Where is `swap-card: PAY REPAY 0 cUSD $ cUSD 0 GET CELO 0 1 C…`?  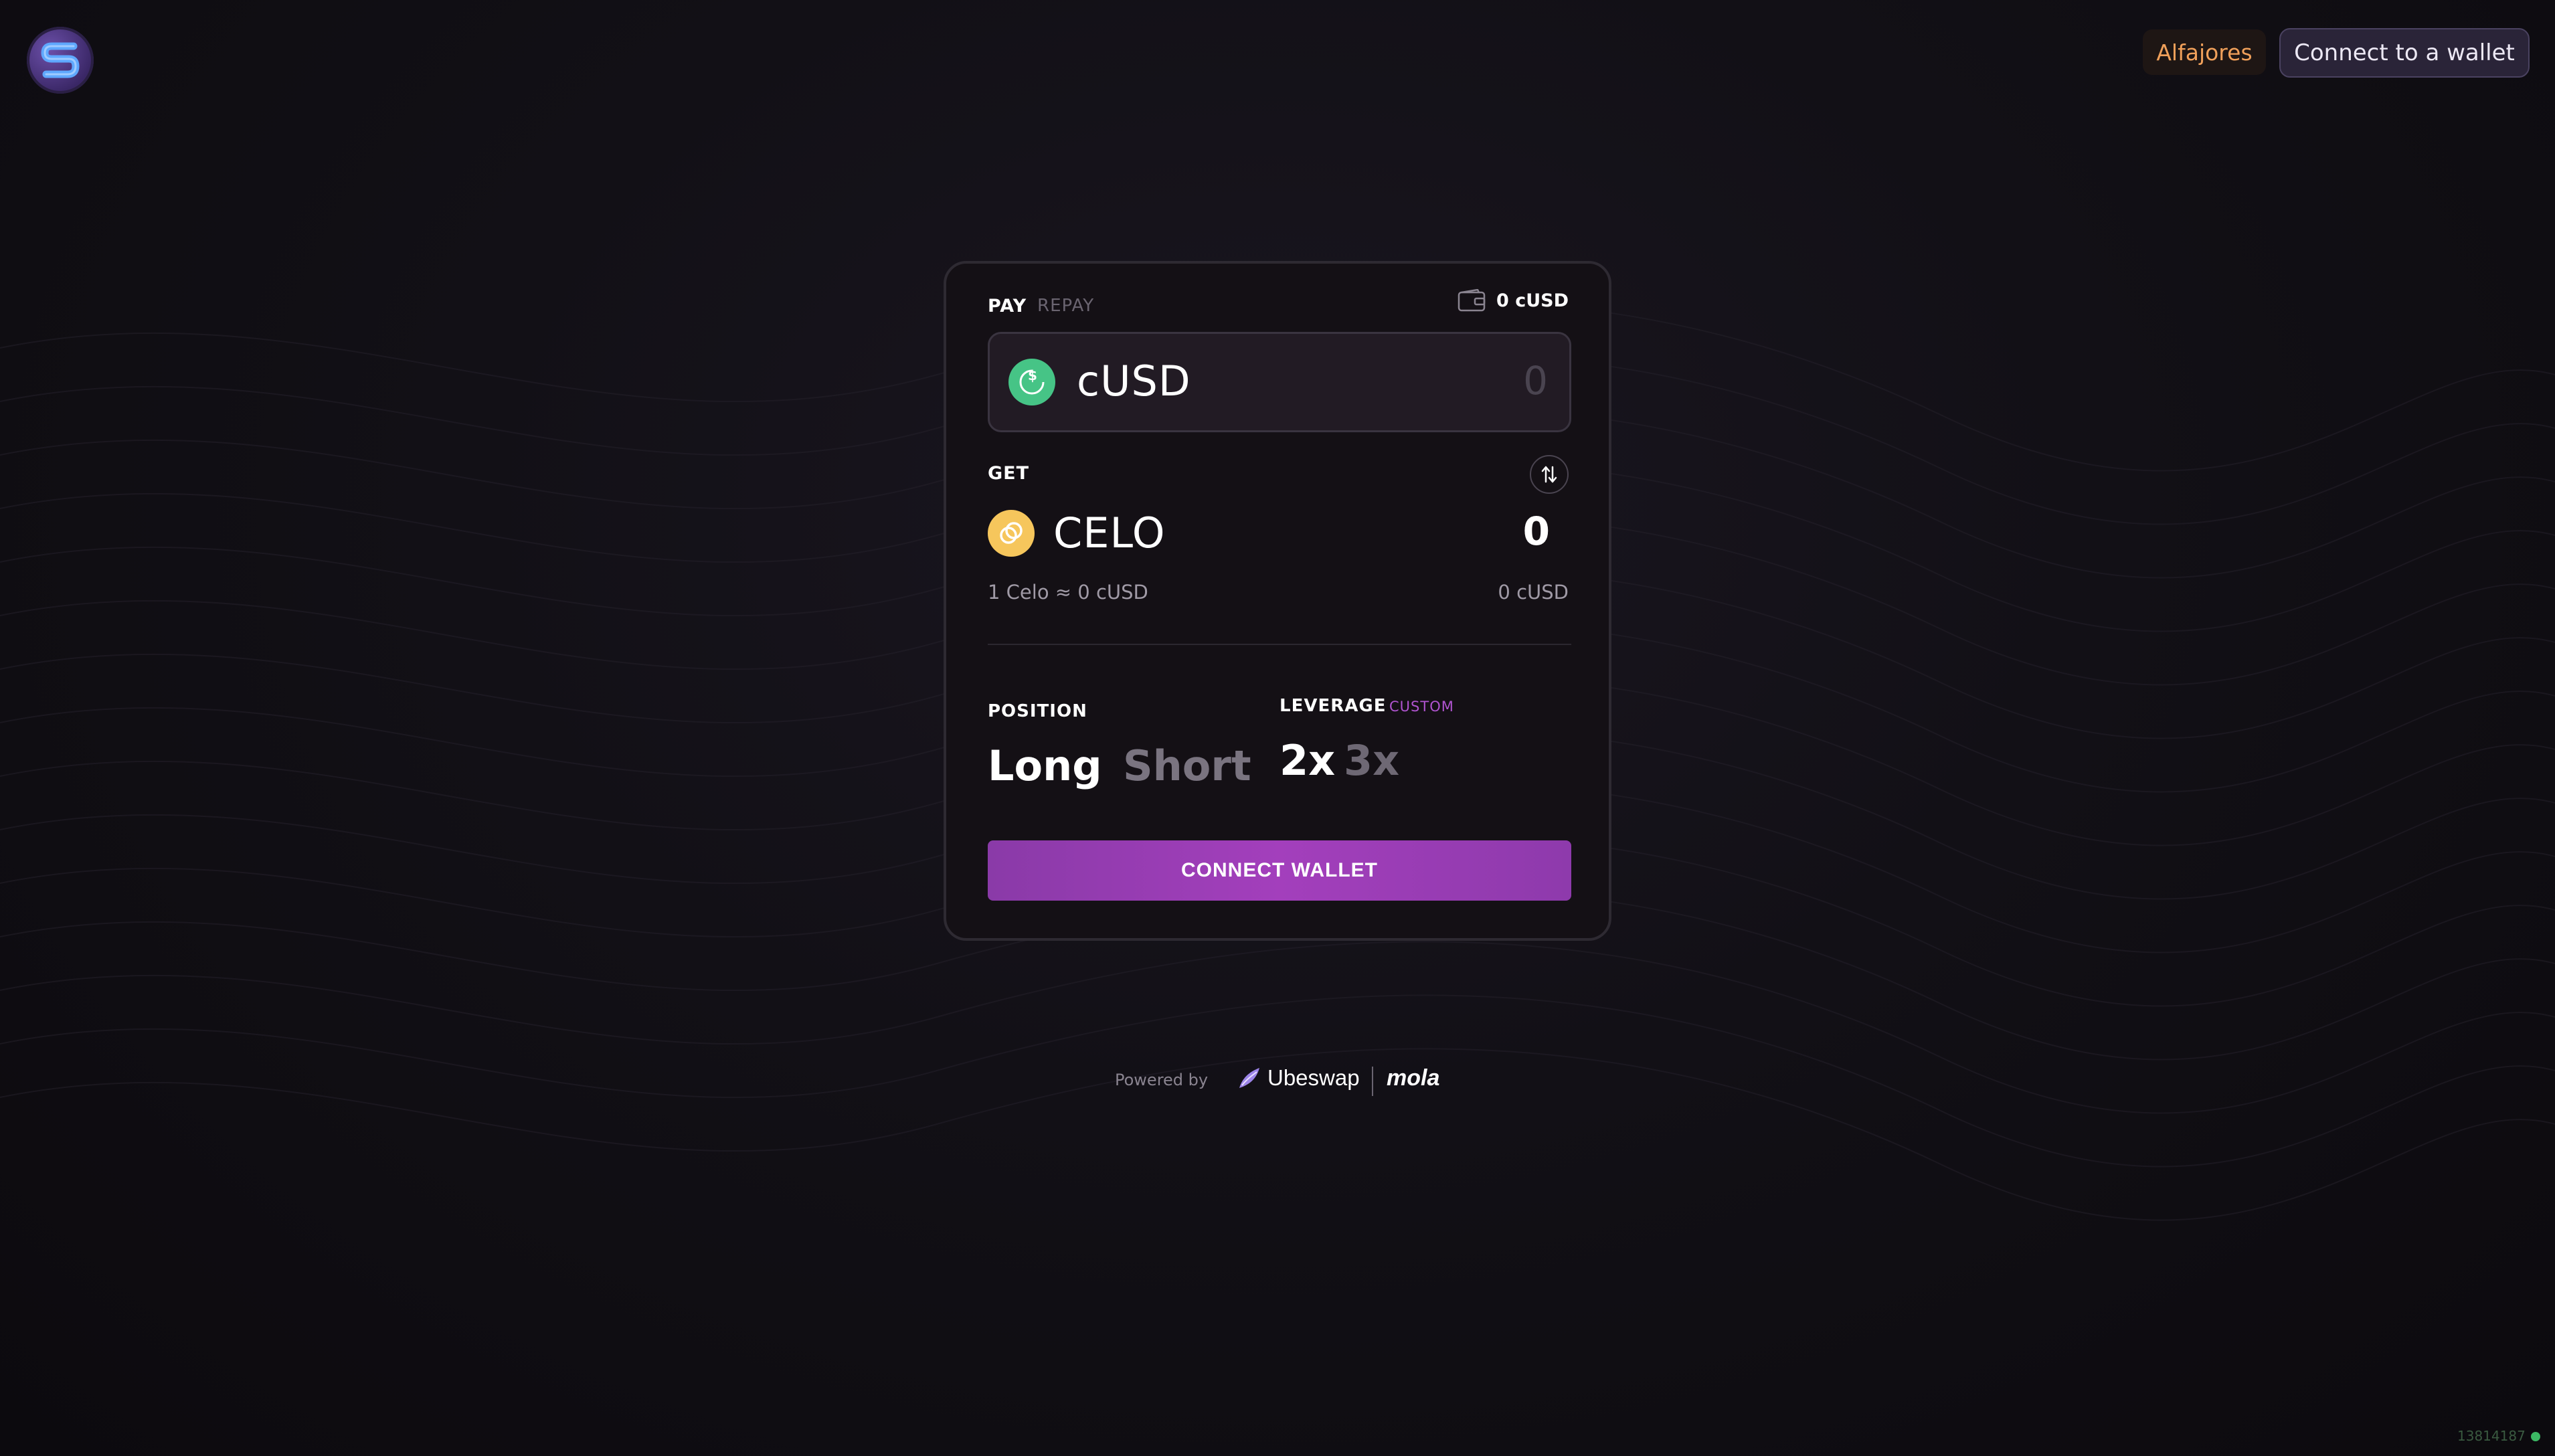 swap-card: PAY REPAY 0 cUSD $ cUSD 0 GET CELO 0 1 C… is located at coordinates (1277, 601).